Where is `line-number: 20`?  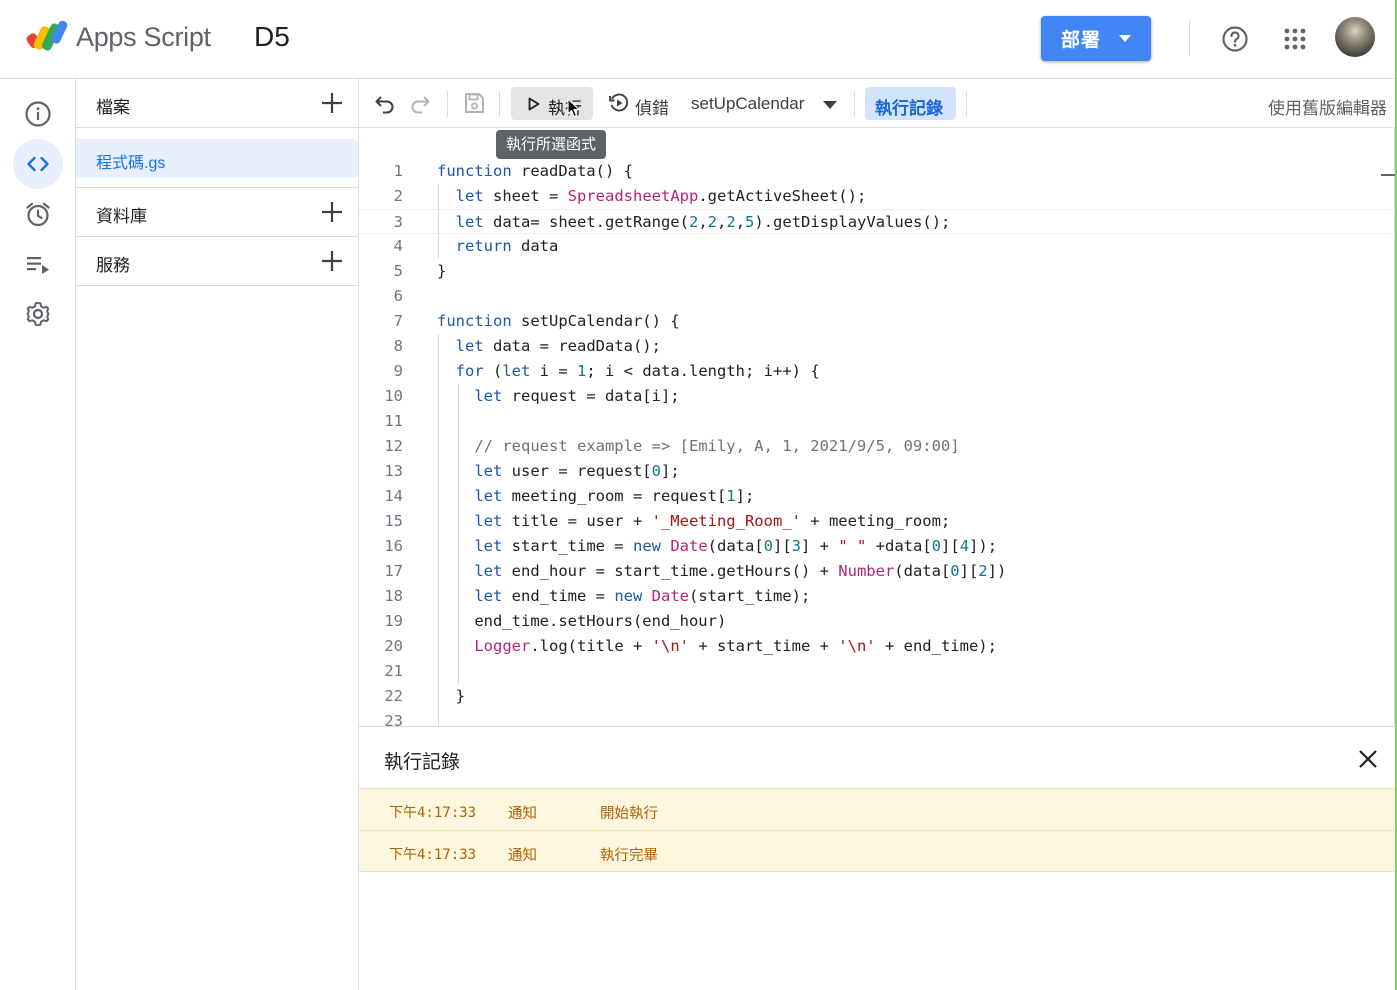 line-number: 20 is located at coordinates (393, 646).